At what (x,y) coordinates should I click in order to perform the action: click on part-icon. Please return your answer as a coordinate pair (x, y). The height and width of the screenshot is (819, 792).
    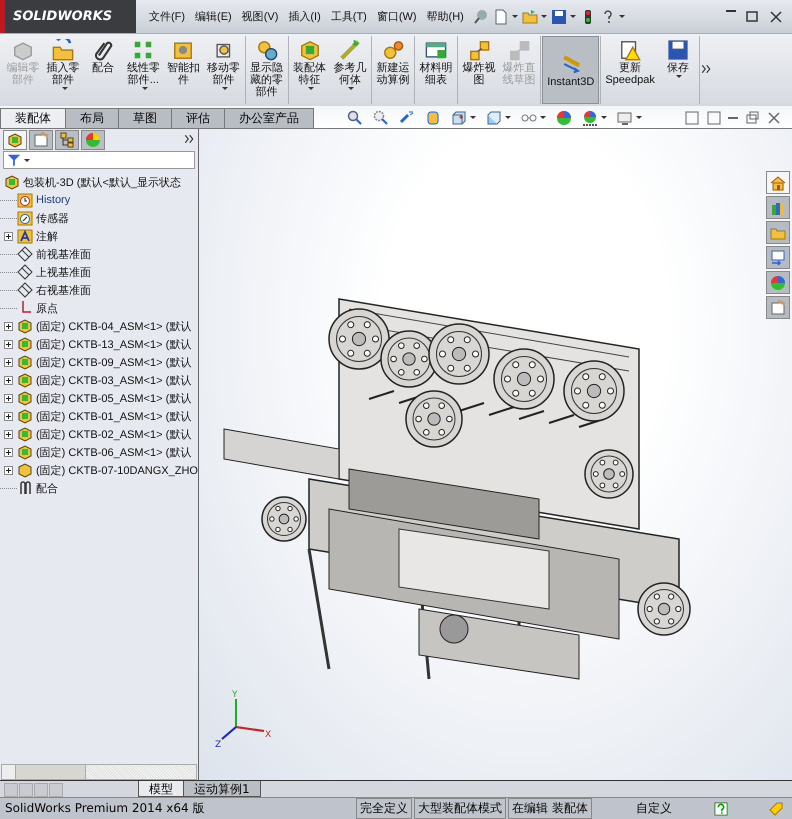
    Looking at the image, I should click on (25, 470).